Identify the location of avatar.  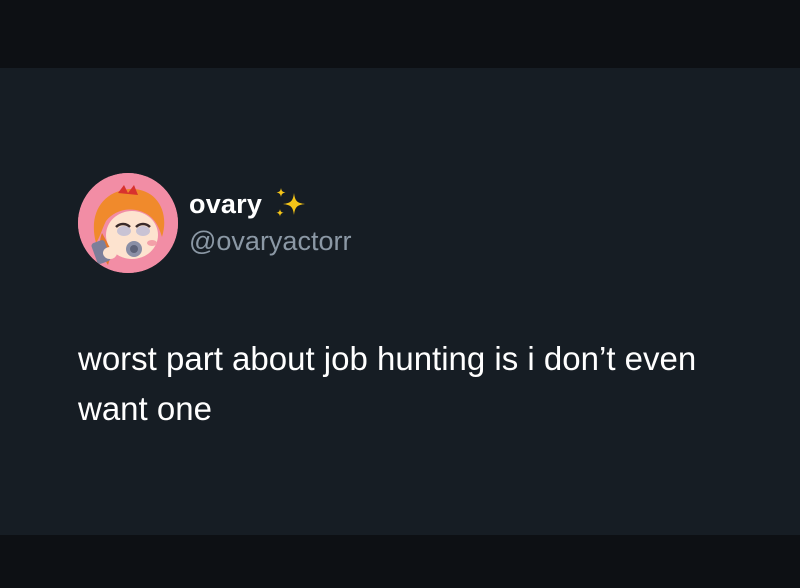
(128, 223).